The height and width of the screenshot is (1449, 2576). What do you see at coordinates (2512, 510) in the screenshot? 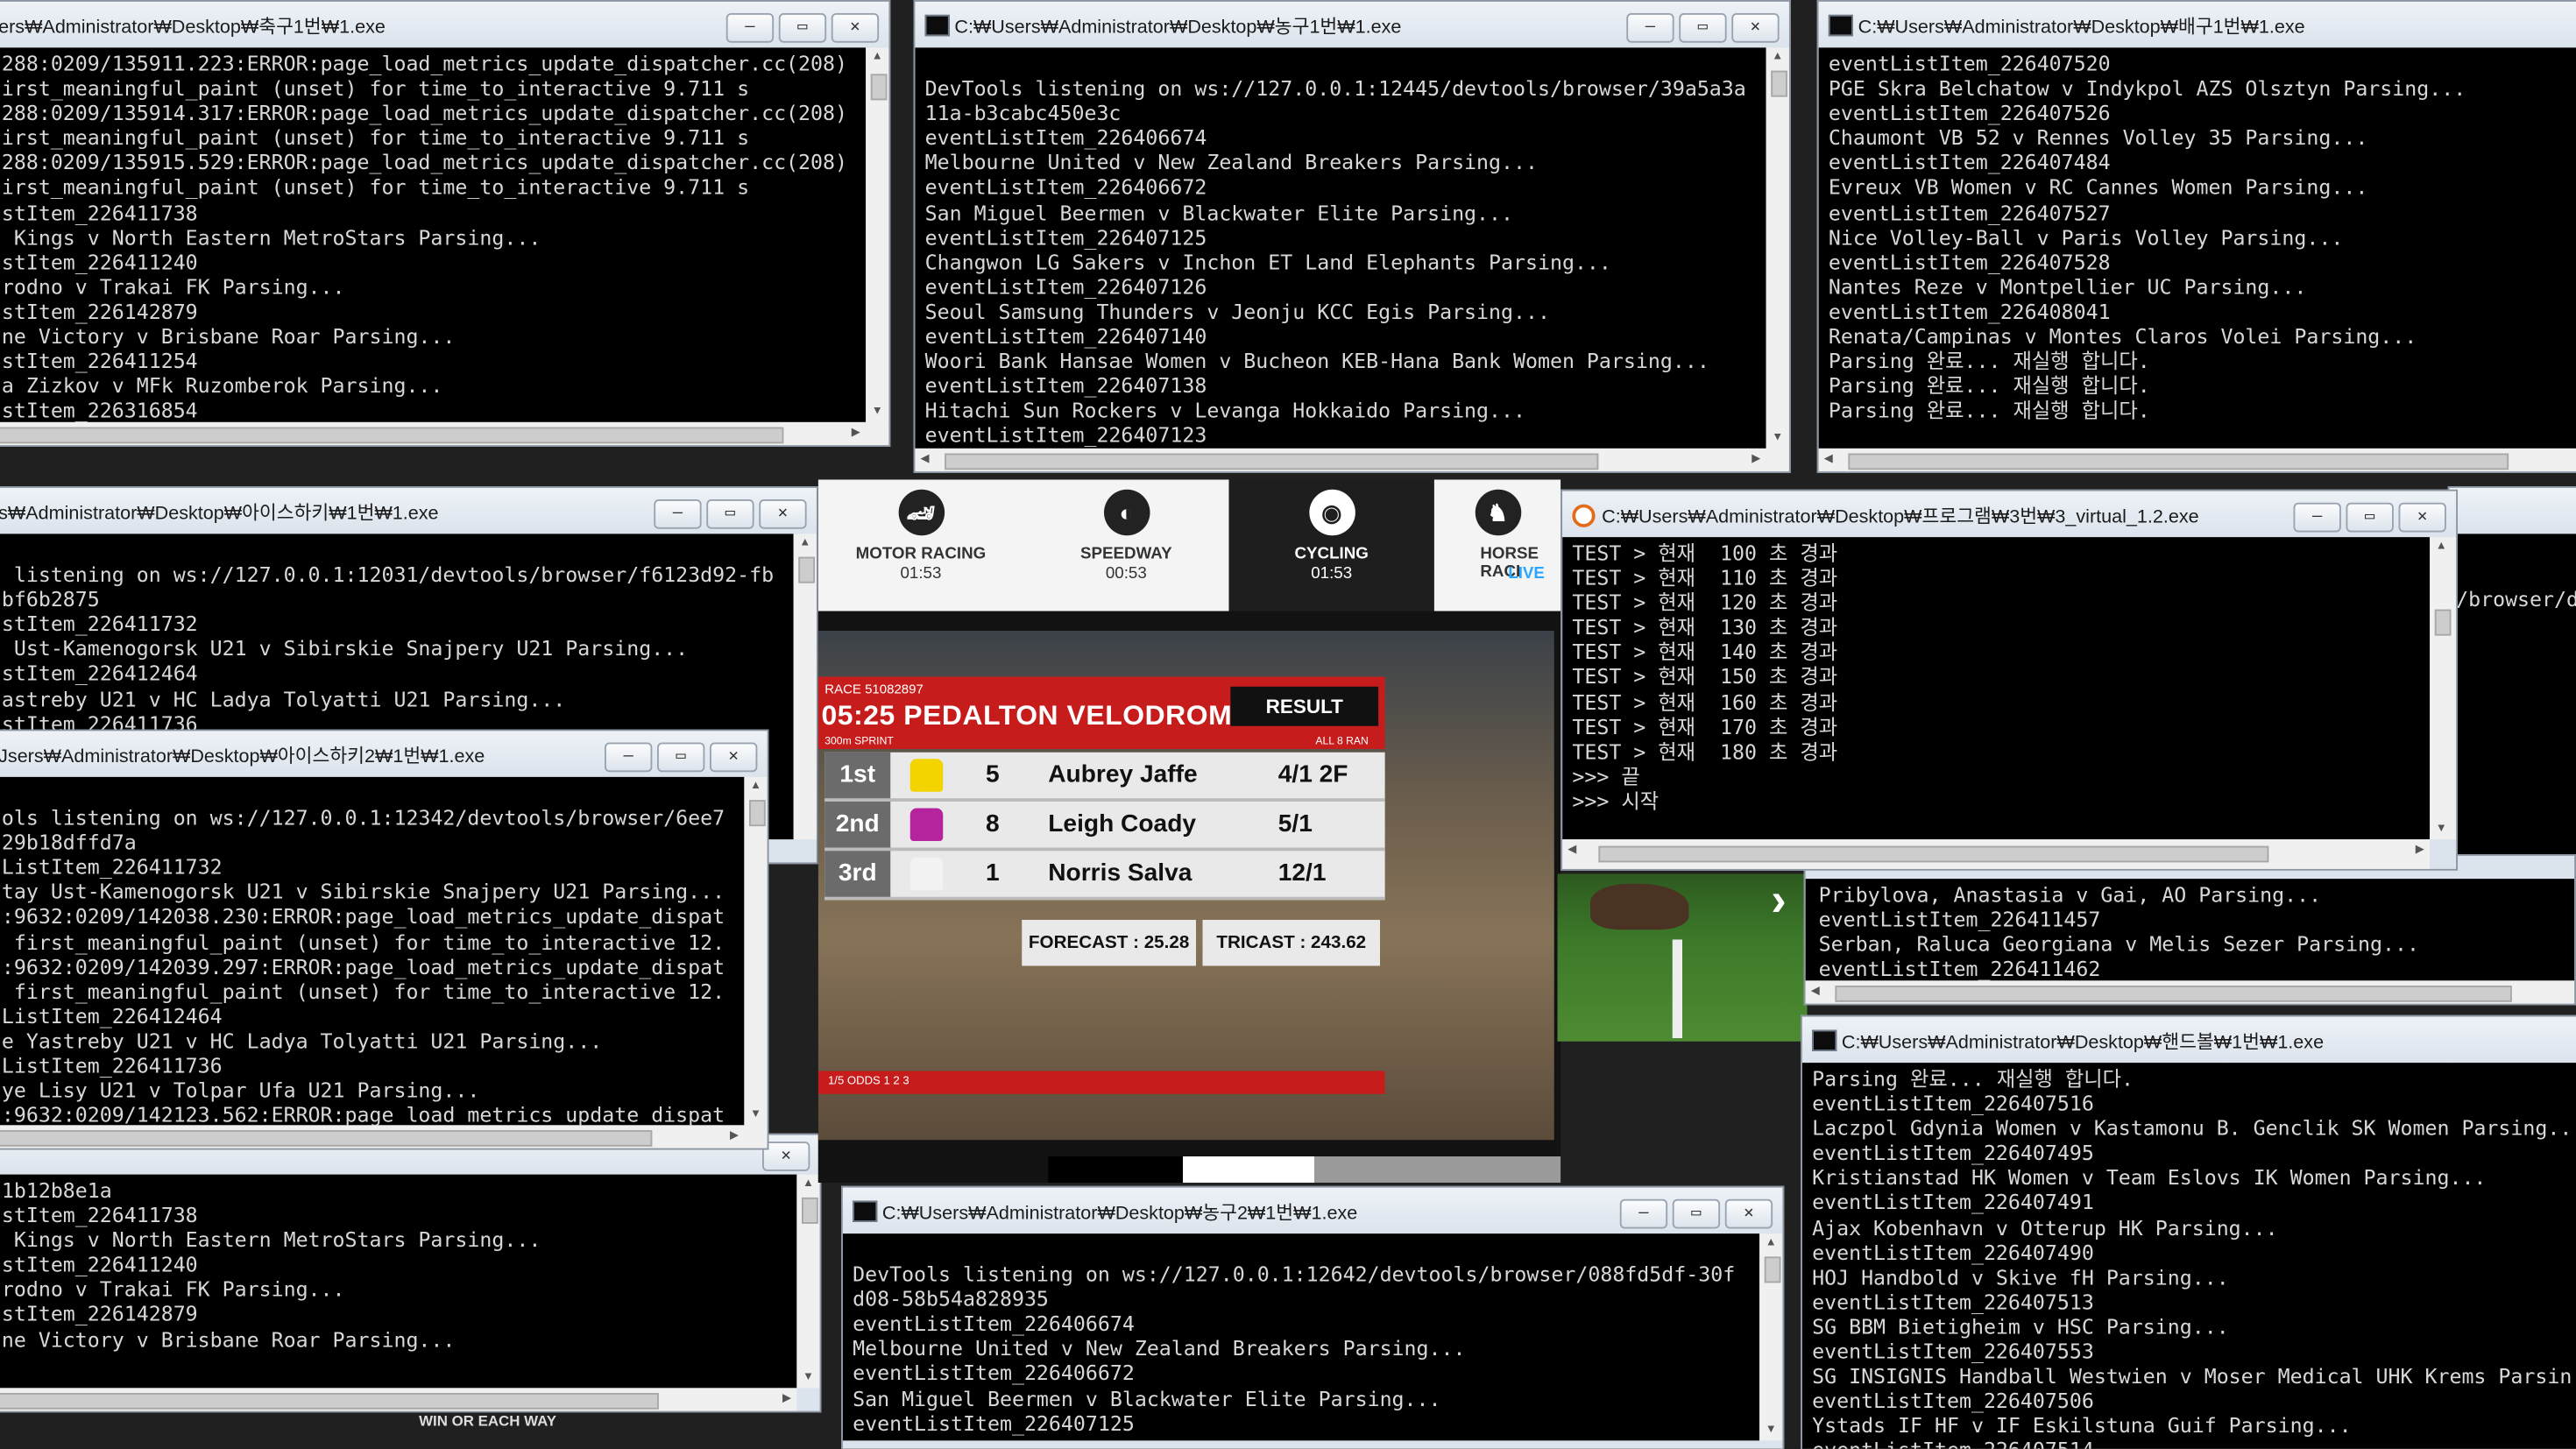
I see `title-bar` at bounding box center [2512, 510].